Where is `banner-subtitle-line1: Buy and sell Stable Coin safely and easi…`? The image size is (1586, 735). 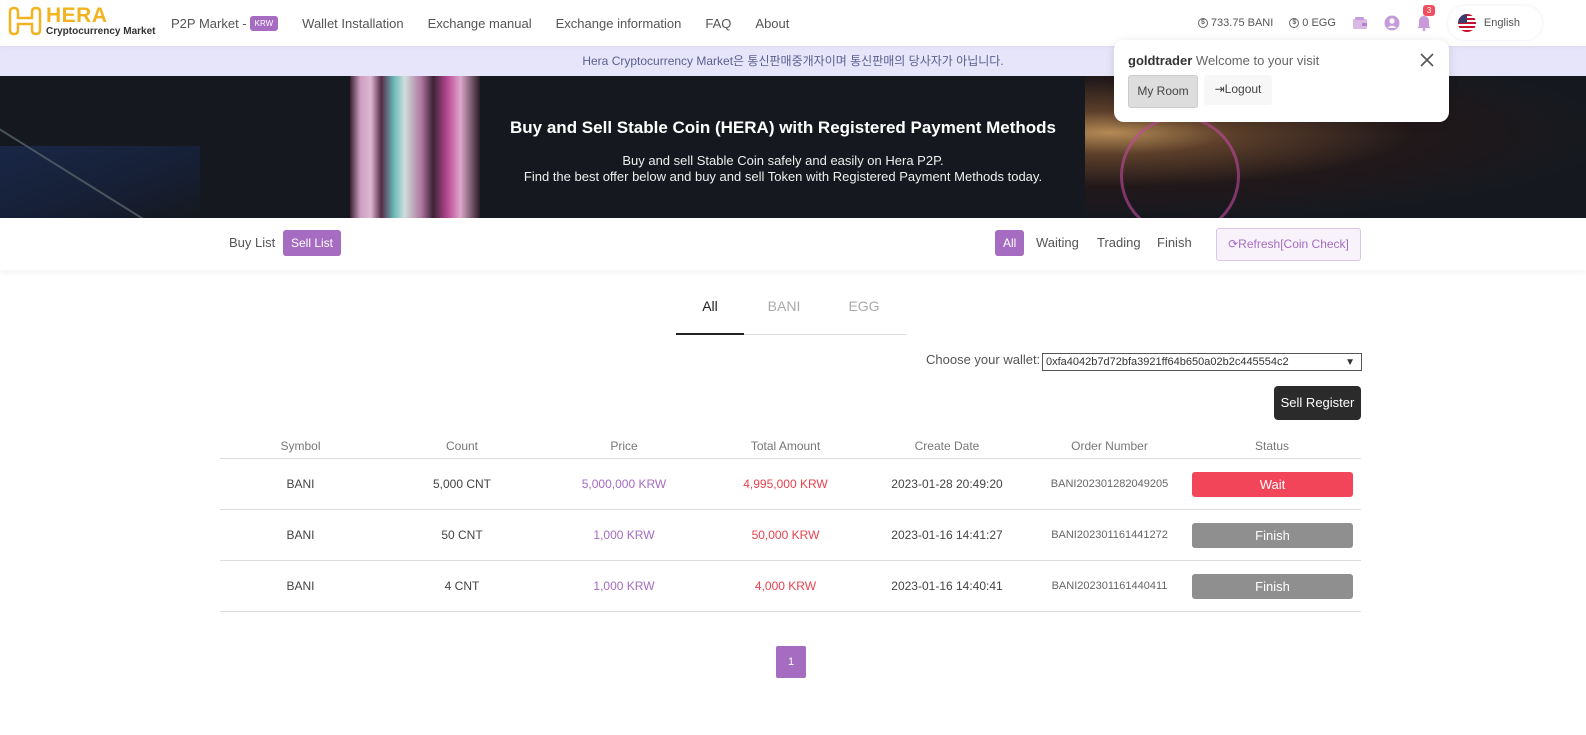
banner-subtitle-line1: Buy and sell Stable Coin safely and easi… is located at coordinates (783, 160).